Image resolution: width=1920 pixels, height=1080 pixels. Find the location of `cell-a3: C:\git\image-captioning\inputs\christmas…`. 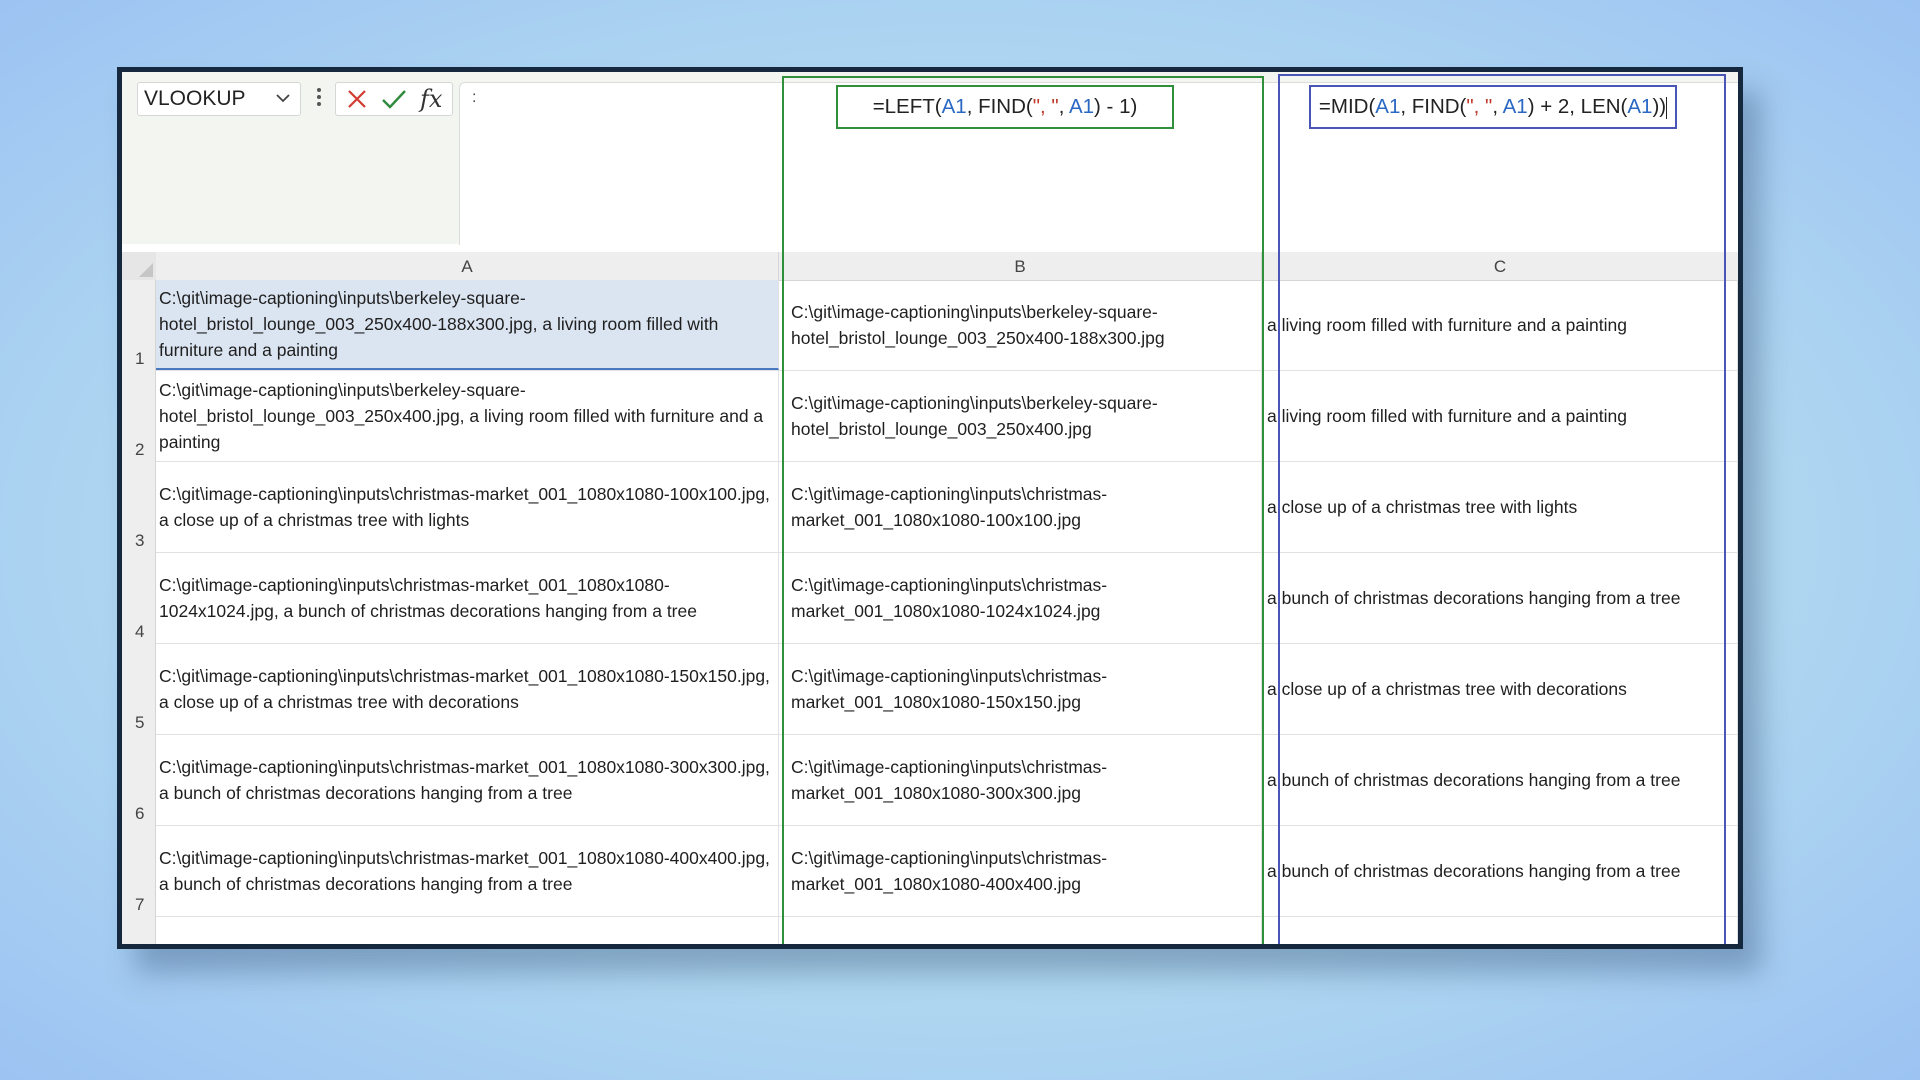

cell-a3: C:\git\image-captioning\inputs\christmas… is located at coordinates (467, 507).